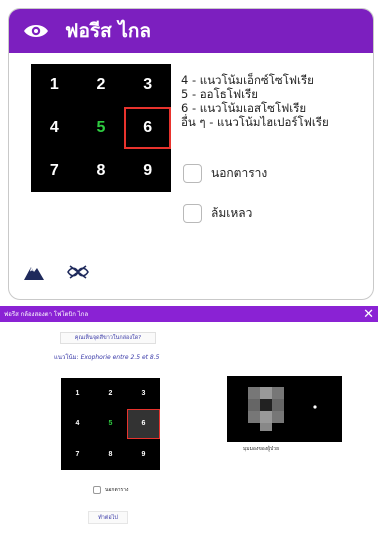 This screenshot has width=378, height=551. I want to click on dialog-outside-checkbox, so click(97, 490).